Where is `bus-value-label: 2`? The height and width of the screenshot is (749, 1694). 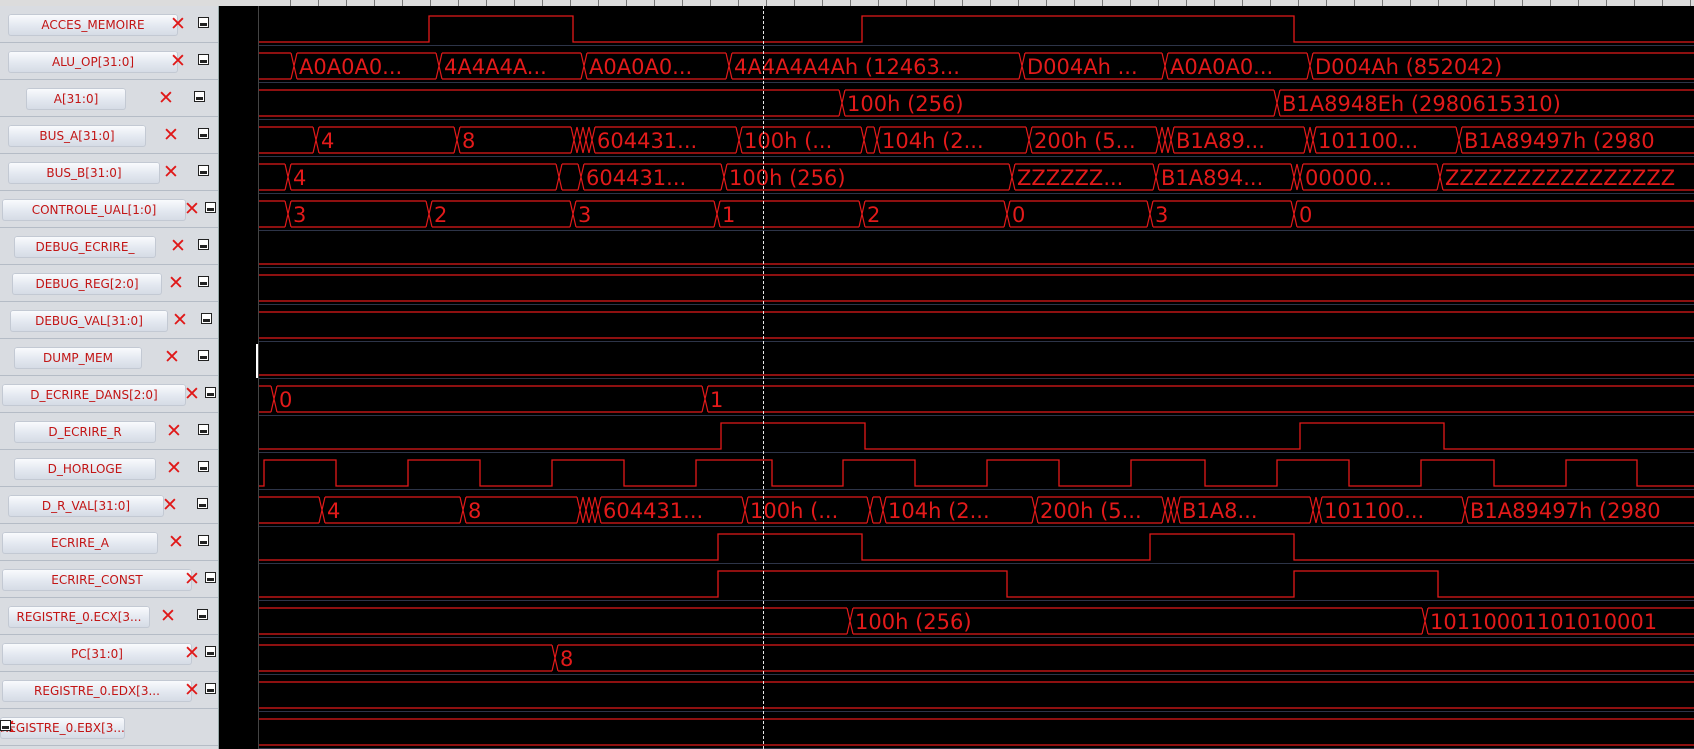 bus-value-label: 2 is located at coordinates (873, 215).